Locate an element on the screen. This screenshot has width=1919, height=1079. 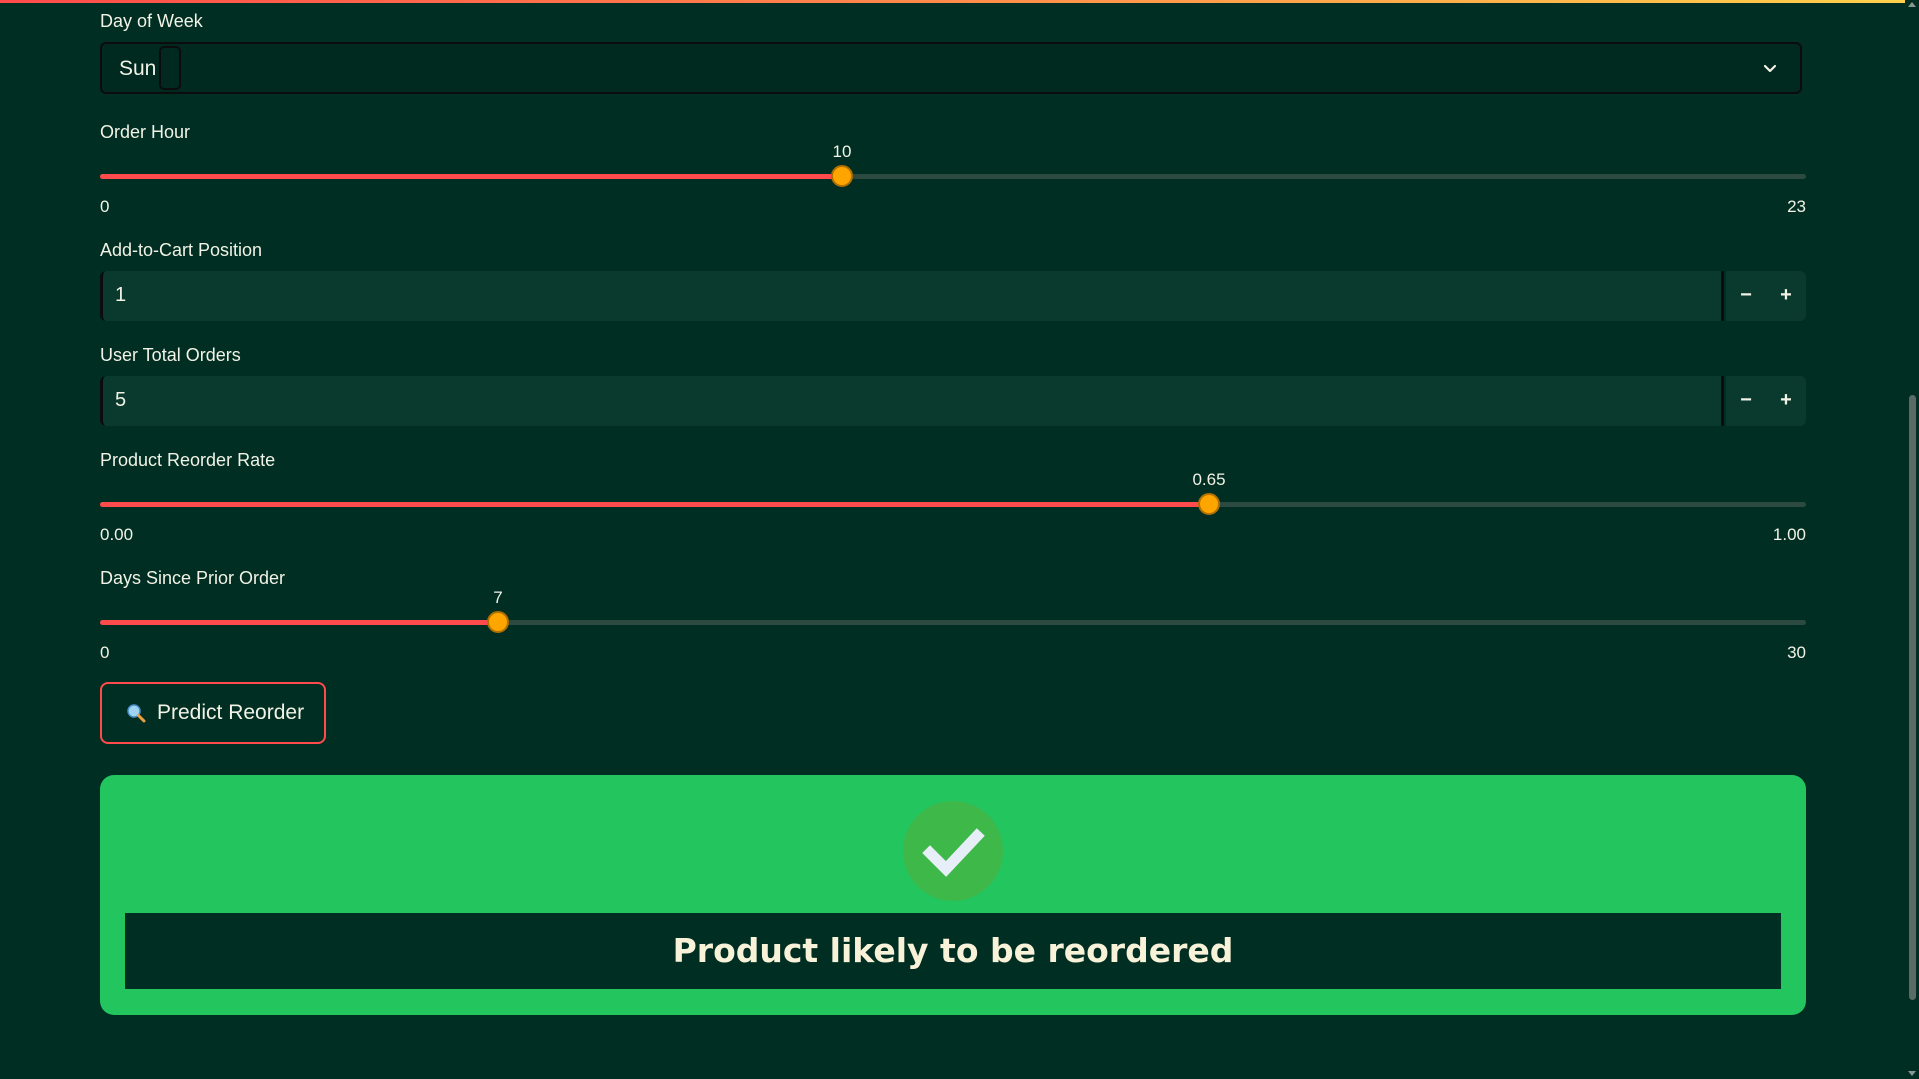
user-total-orders-value: 5 is located at coordinates (121, 400).